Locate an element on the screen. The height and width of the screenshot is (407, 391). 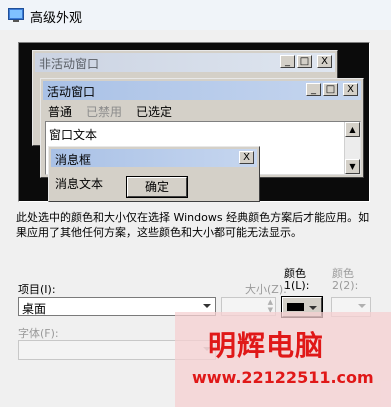
color1-label-line2: 1(L): is located at coordinates (297, 285).